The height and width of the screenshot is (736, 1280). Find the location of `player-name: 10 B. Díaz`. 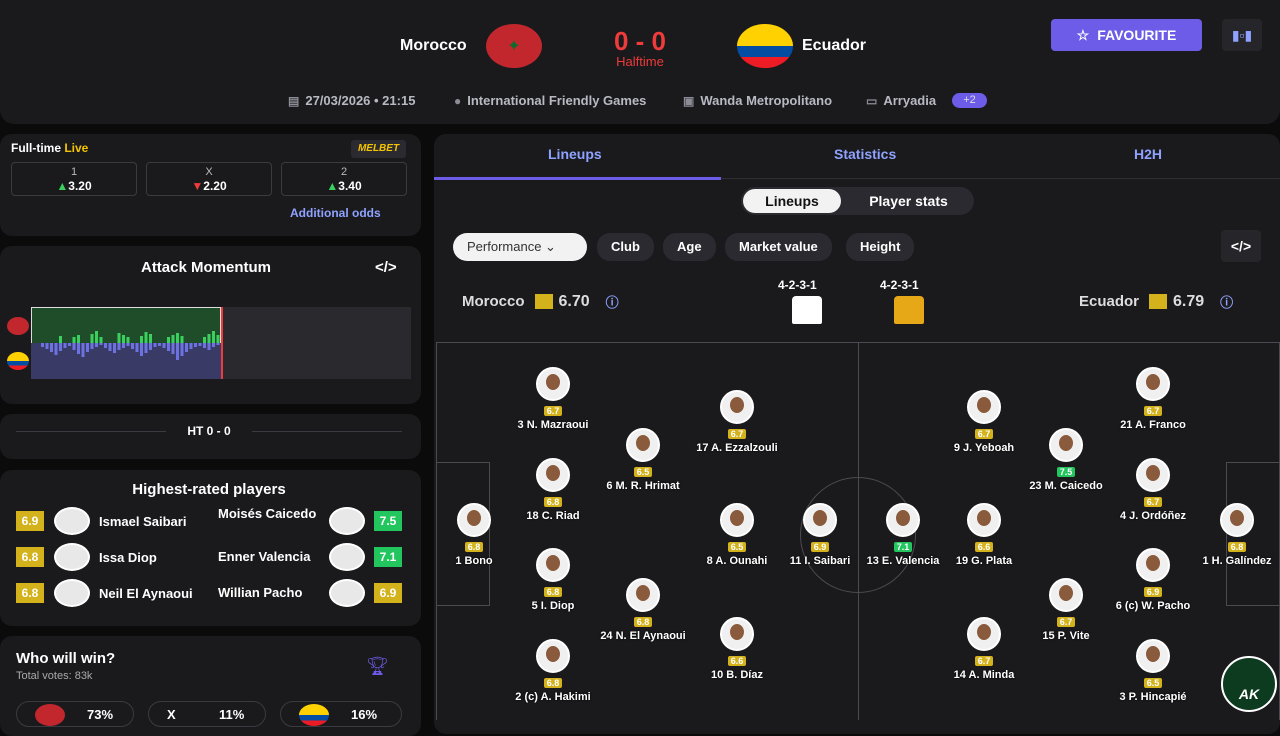

player-name: 10 B. Díaz is located at coordinates (737, 675).